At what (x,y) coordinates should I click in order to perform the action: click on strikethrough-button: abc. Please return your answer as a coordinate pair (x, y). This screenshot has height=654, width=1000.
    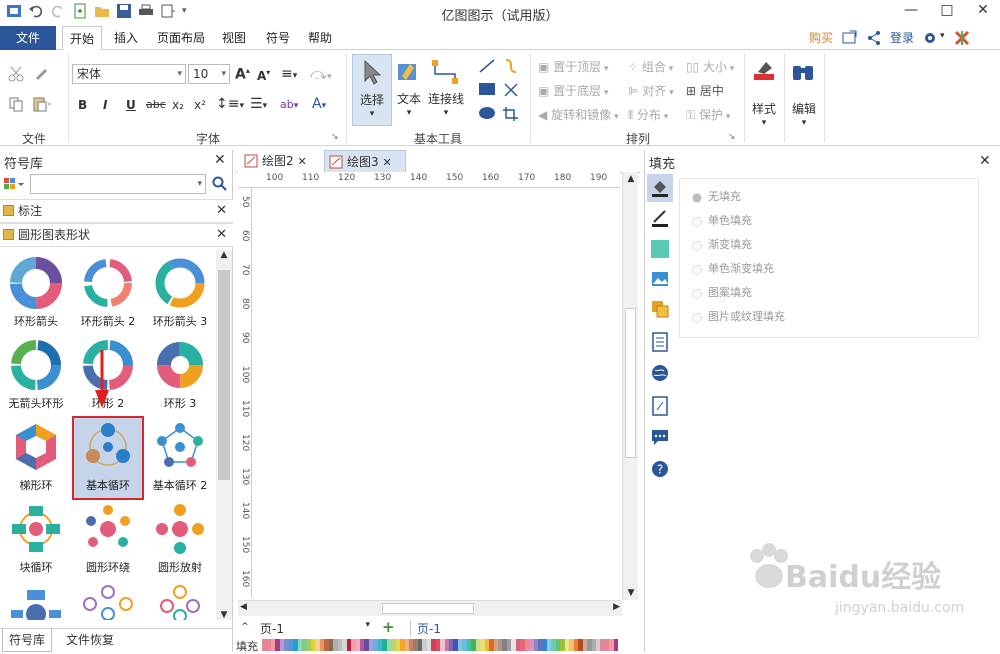
    Looking at the image, I should click on (156, 104).